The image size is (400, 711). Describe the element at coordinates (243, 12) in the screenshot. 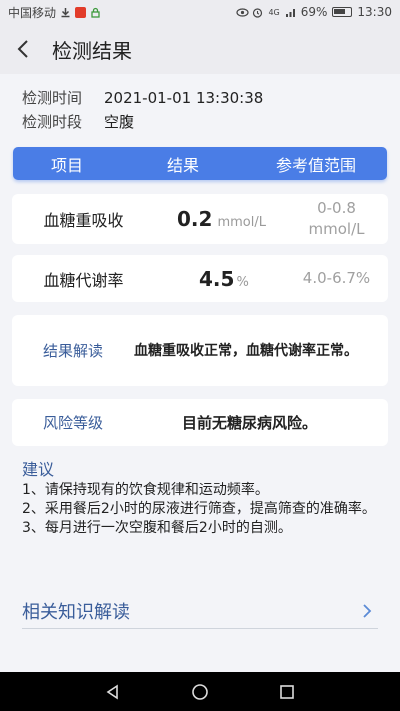

I see `eye-icon` at that location.